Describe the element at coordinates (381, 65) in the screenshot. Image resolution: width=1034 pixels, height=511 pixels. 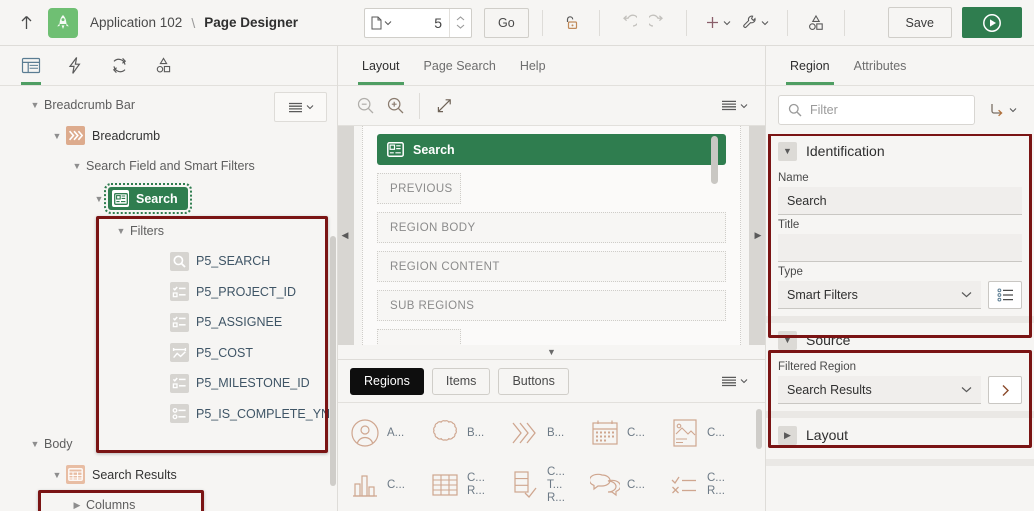
I see `tab-layout: Layout` at that location.